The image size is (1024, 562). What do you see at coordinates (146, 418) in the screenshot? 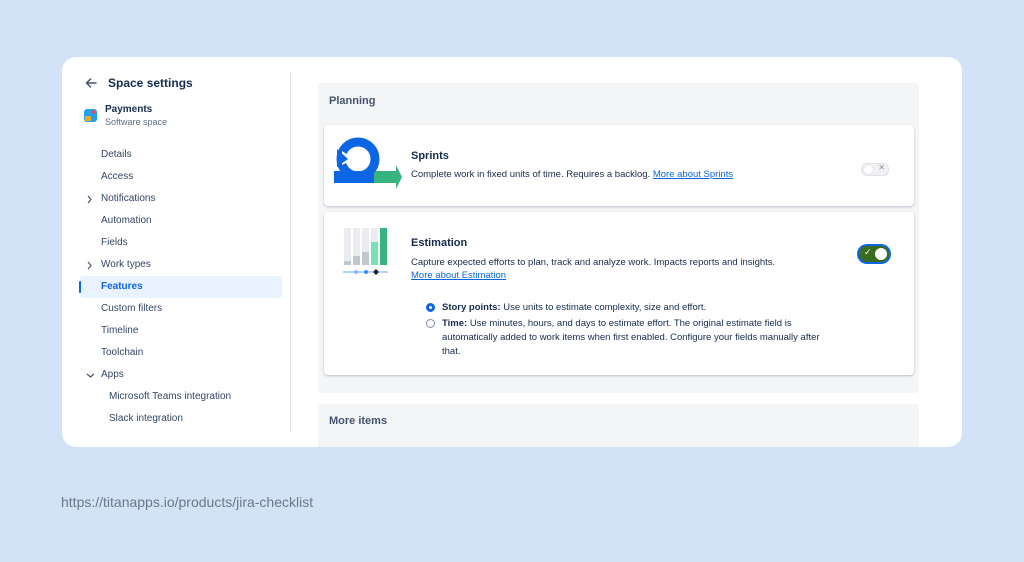
I see `sidebar-item-label: Slack integration` at bounding box center [146, 418].